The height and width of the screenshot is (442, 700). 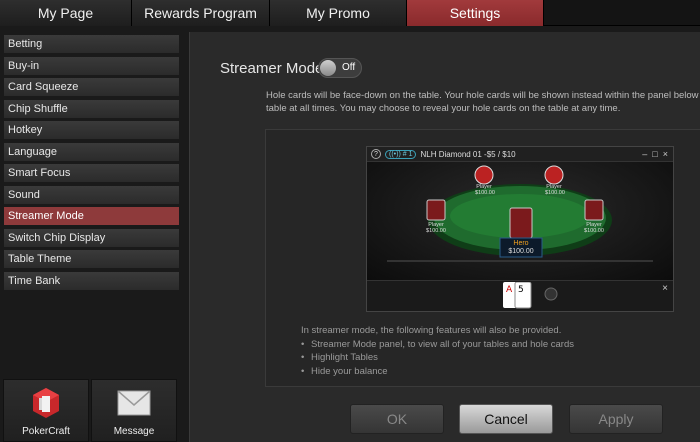 I want to click on seat-top-right: Player $100.00, so click(x=555, y=190).